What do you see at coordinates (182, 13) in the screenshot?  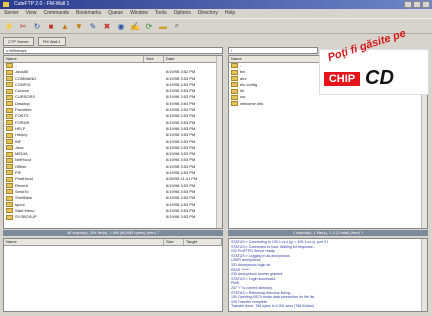 I see `menu-options: Options` at bounding box center [182, 13].